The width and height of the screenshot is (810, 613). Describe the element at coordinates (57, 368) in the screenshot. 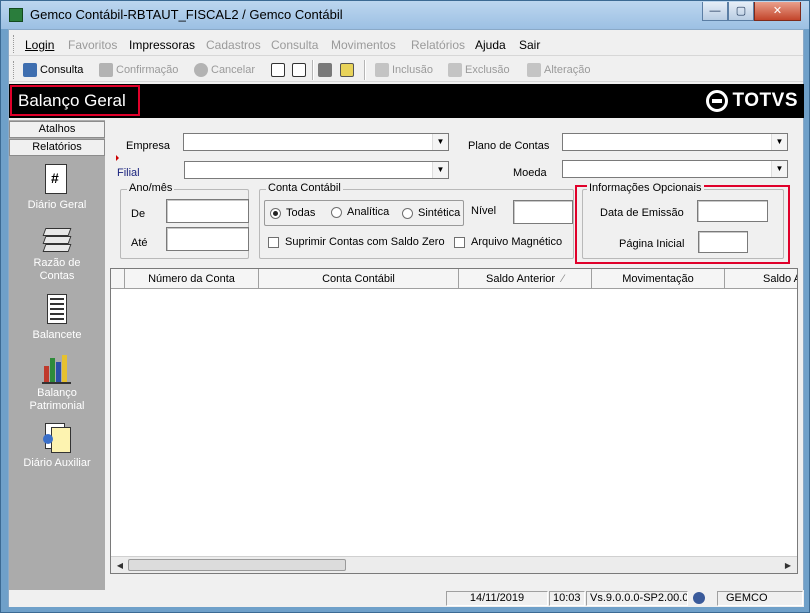

I see `bar-chart-icon` at that location.